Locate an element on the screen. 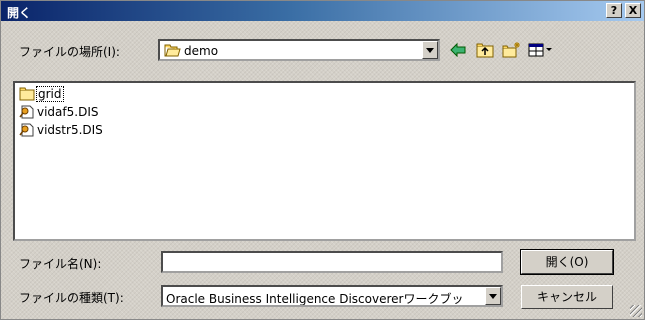  location-combobox: demo is located at coordinates (299, 50).